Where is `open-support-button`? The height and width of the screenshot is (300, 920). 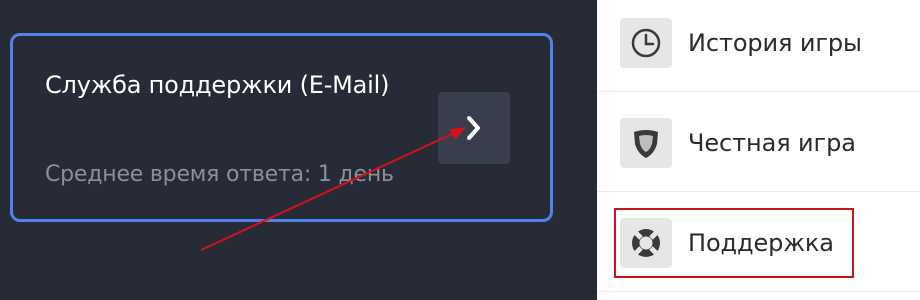 open-support-button is located at coordinates (474, 128).